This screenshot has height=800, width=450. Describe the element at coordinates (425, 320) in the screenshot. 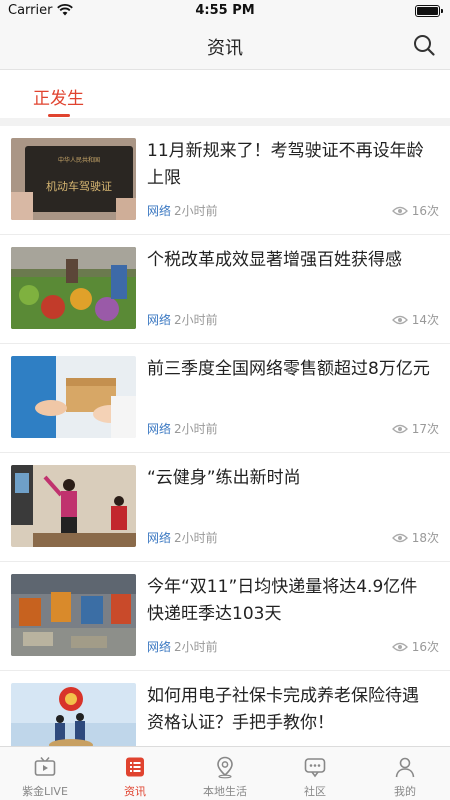

I see `view-count-text: 14次` at that location.